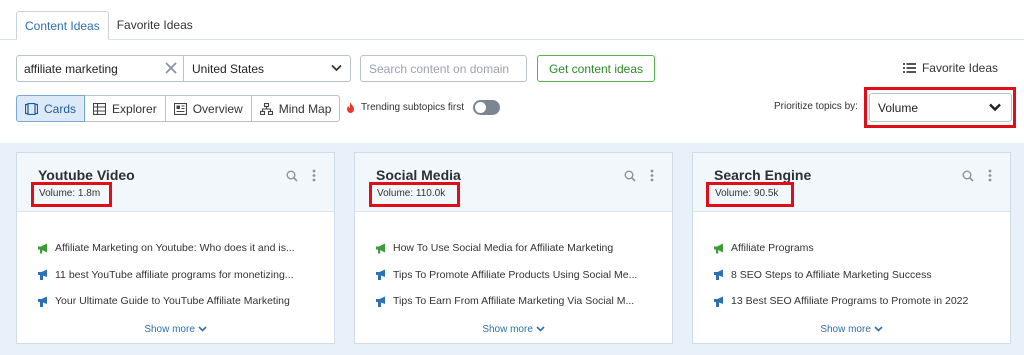 This screenshot has height=355, width=1024. What do you see at coordinates (512, 39) in the screenshot?
I see `tab-divider` at bounding box center [512, 39].